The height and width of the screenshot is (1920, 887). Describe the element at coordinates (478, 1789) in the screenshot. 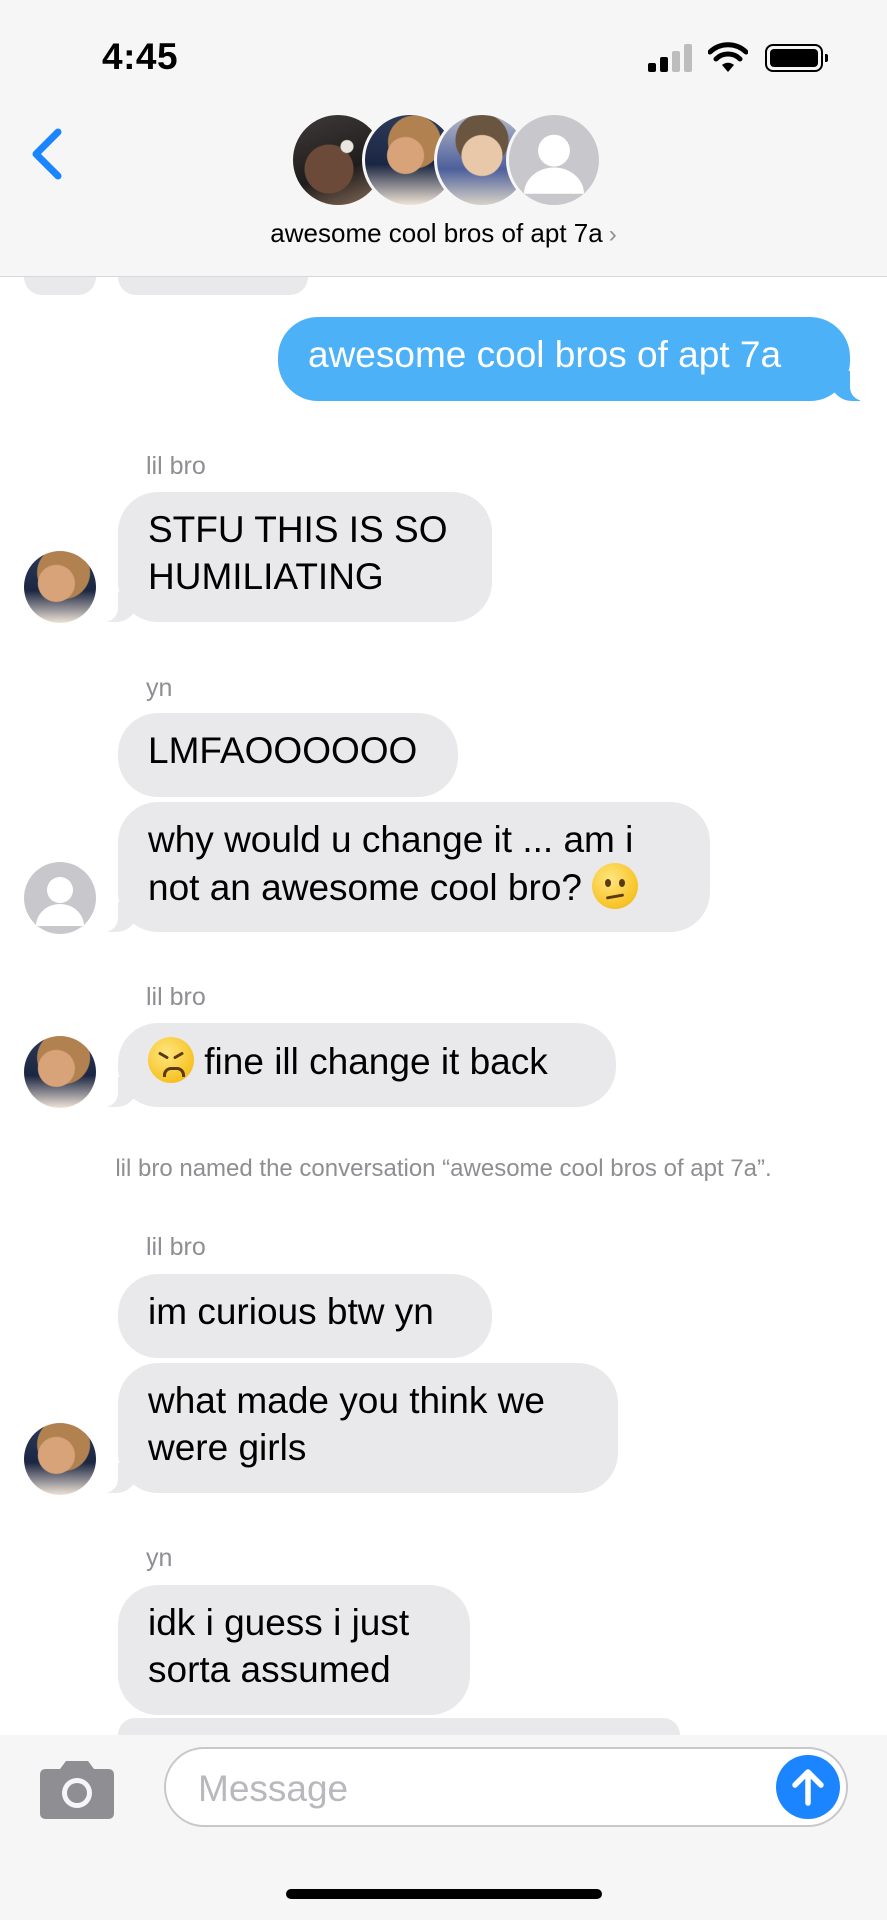

I see `message-input` at that location.